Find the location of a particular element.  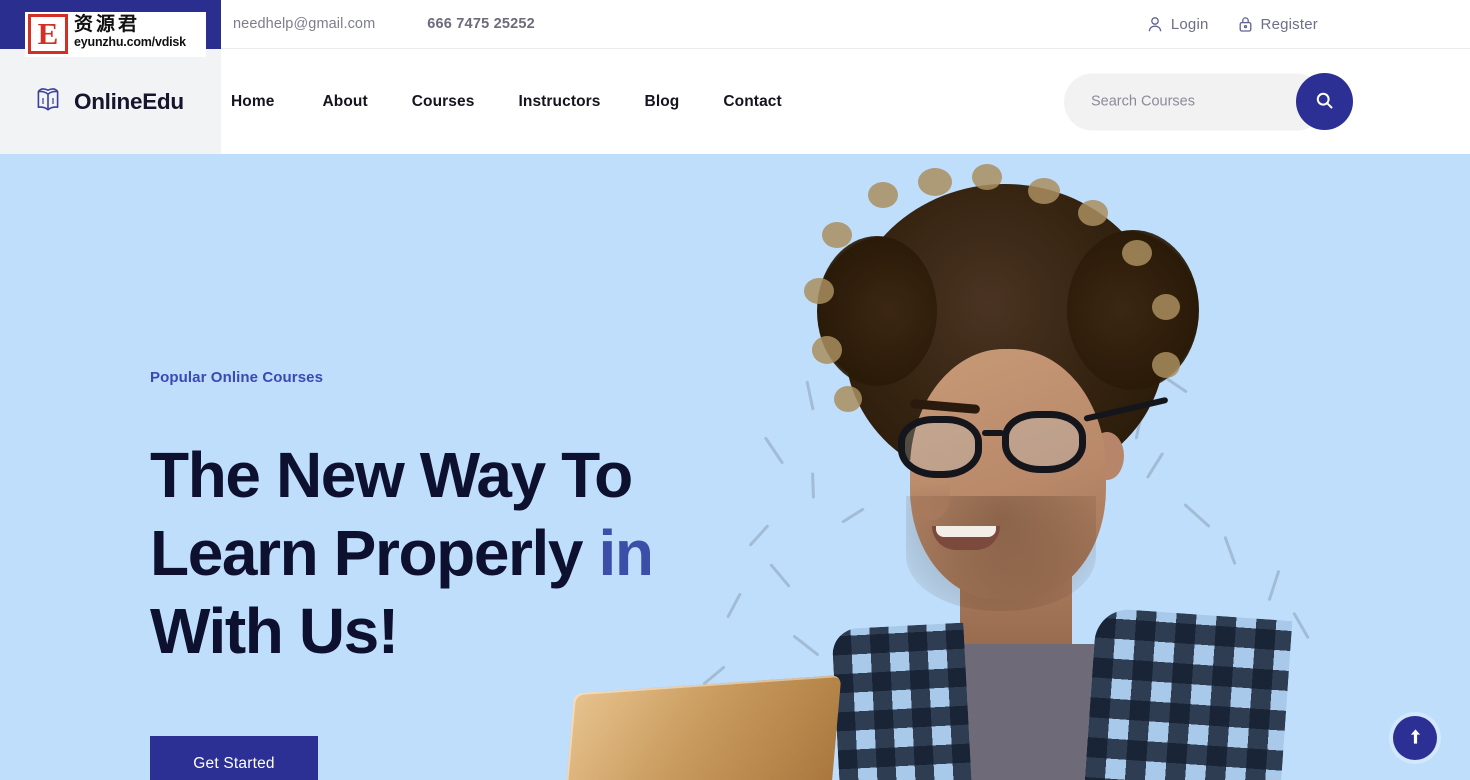

watermark-url: eyunzhu.com/vdisk is located at coordinates (130, 42).